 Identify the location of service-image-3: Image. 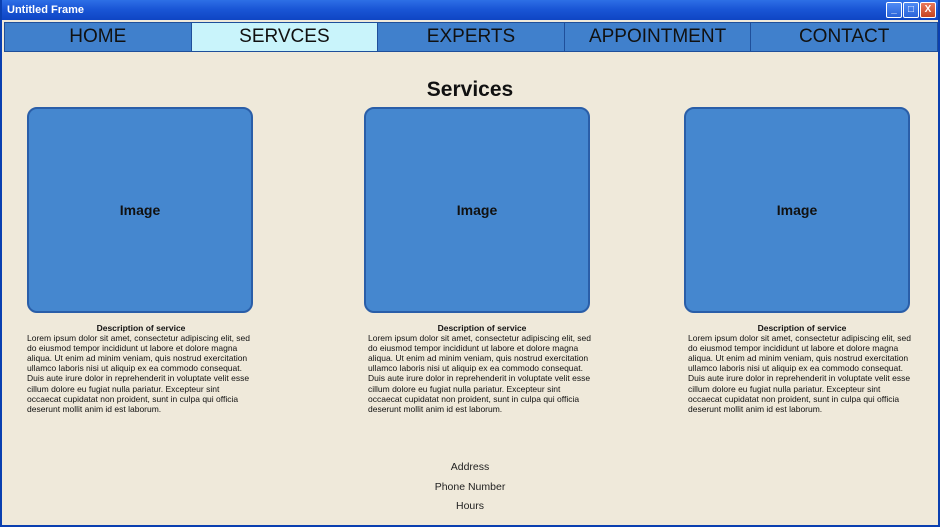
(797, 210).